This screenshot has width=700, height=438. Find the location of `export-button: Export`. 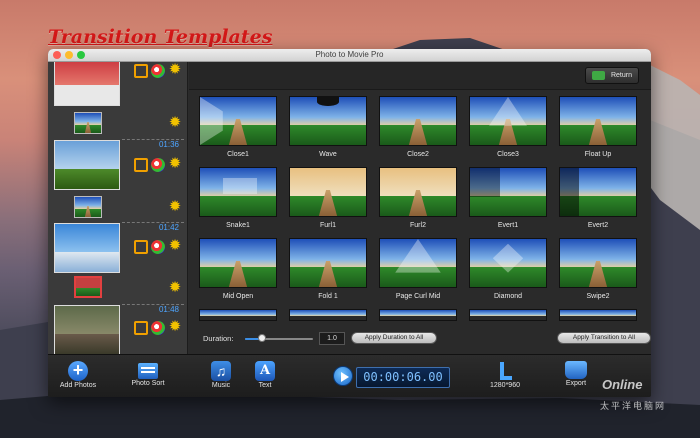

export-button: Export is located at coordinates (576, 374).